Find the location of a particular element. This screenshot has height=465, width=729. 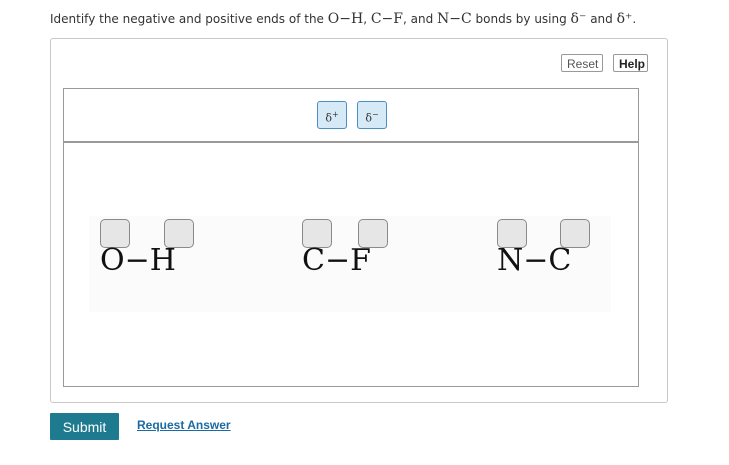

prompt-text: . is located at coordinates (634, 19).